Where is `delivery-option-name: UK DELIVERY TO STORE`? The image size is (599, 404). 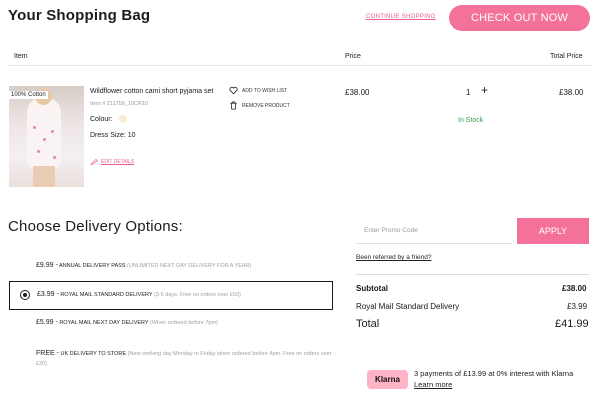
delivery-option-name: UK DELIVERY TO STORE is located at coordinates (93, 354).